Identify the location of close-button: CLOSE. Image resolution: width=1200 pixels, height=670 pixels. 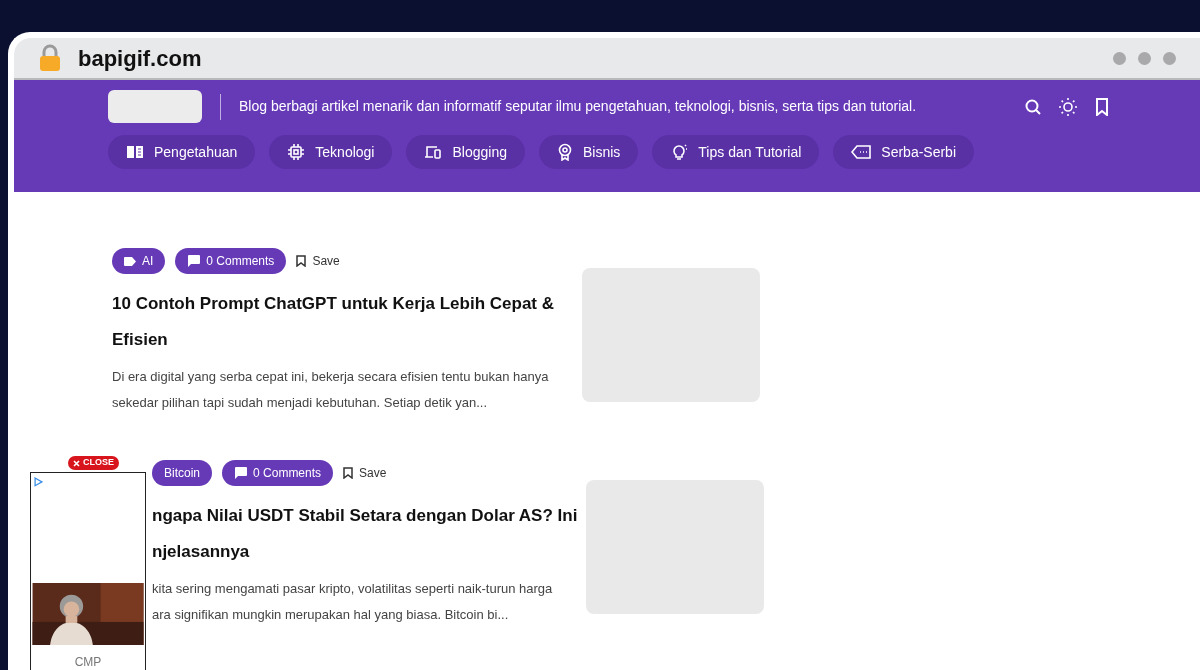
(93, 463).